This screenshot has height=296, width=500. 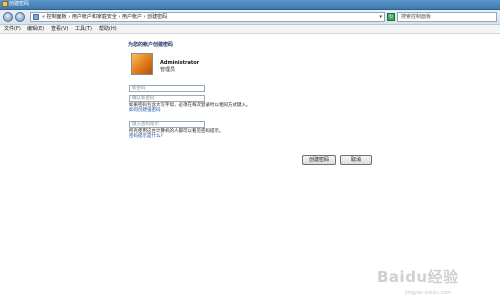 I want to click on user-avatar, so click(x=142, y=64).